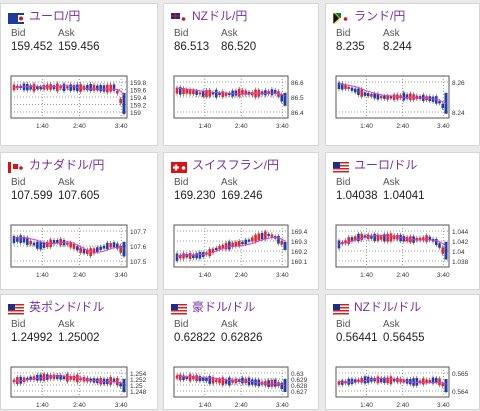 Image resolution: width=480 pixels, height=411 pixels. What do you see at coordinates (297, 83) in the screenshot?
I see `y-tick-label: 86.6` at bounding box center [297, 83].